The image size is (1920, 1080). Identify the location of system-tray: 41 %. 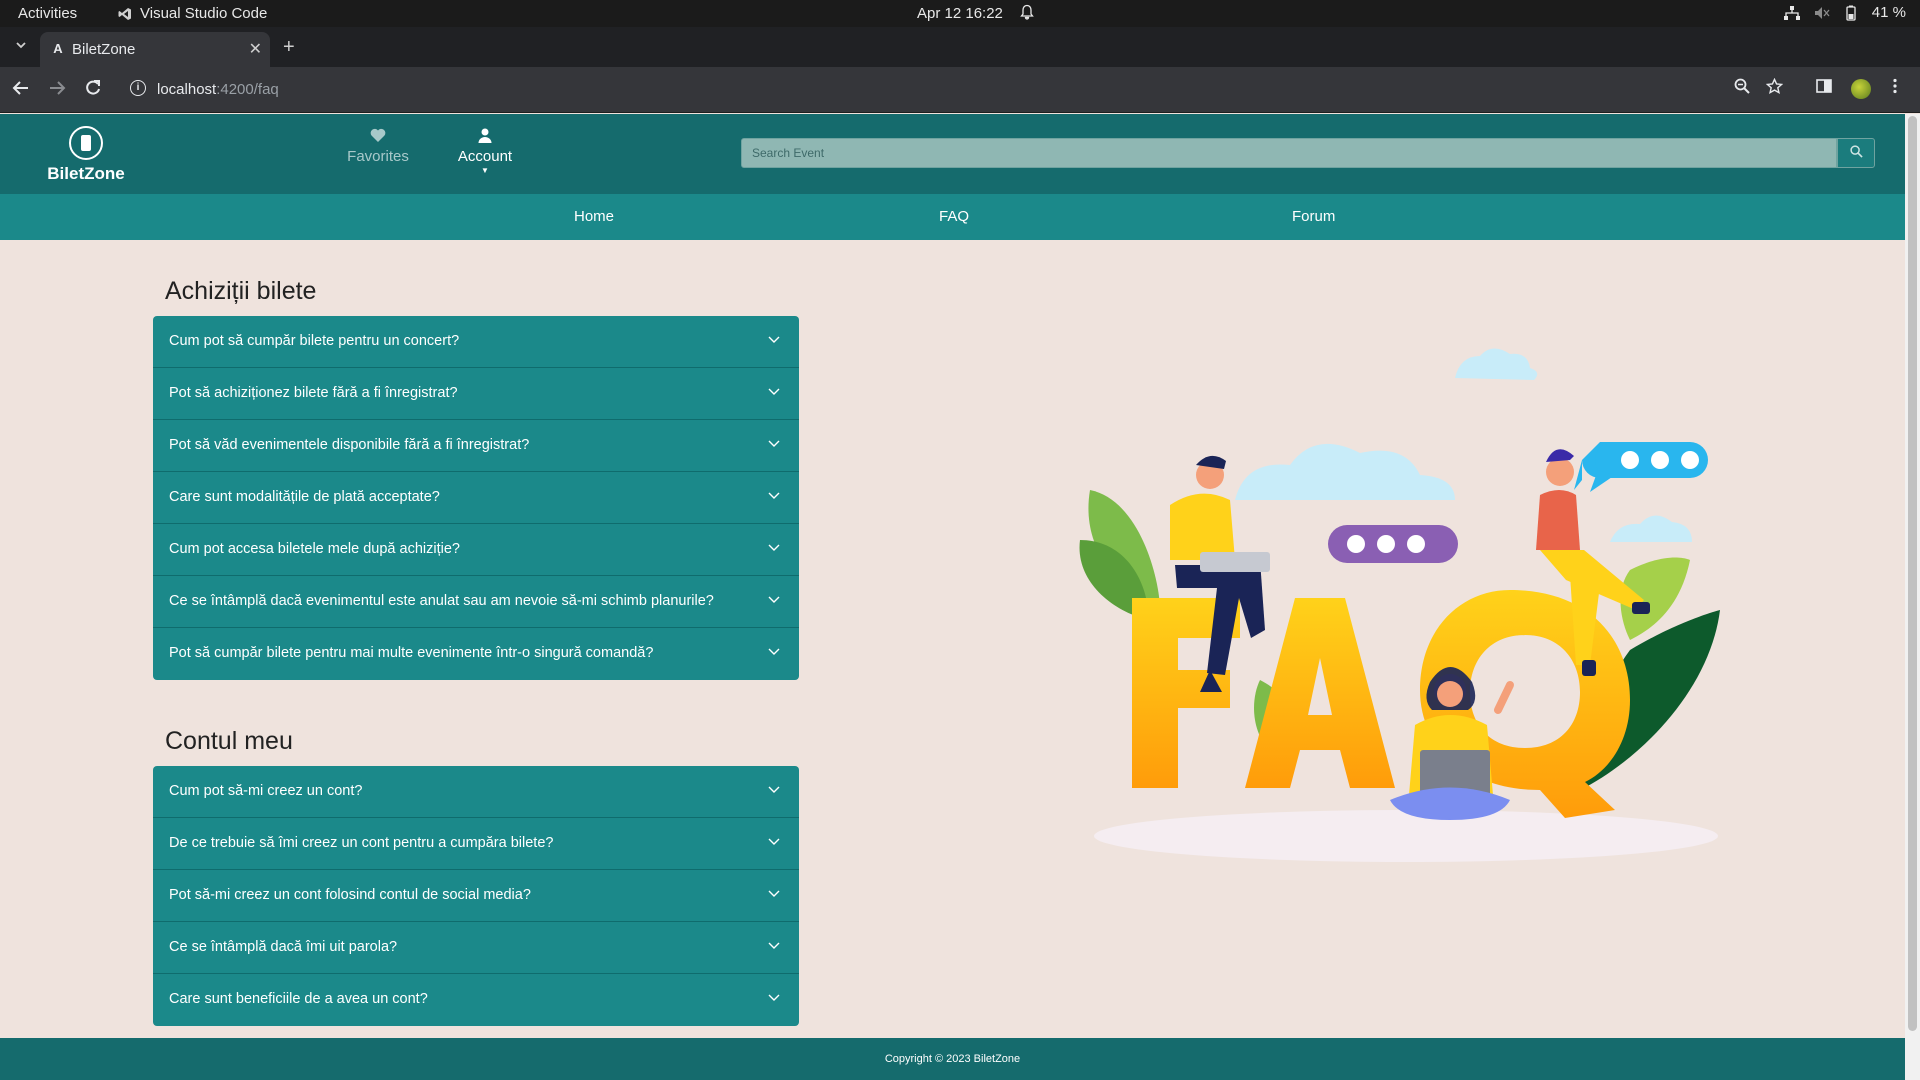
(1844, 12).